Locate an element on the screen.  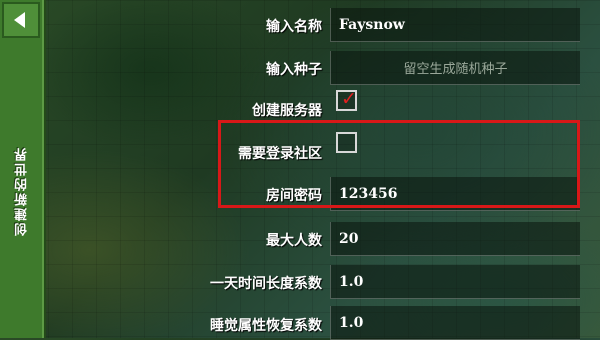
back-arrow-icon is located at coordinates (19, 20).